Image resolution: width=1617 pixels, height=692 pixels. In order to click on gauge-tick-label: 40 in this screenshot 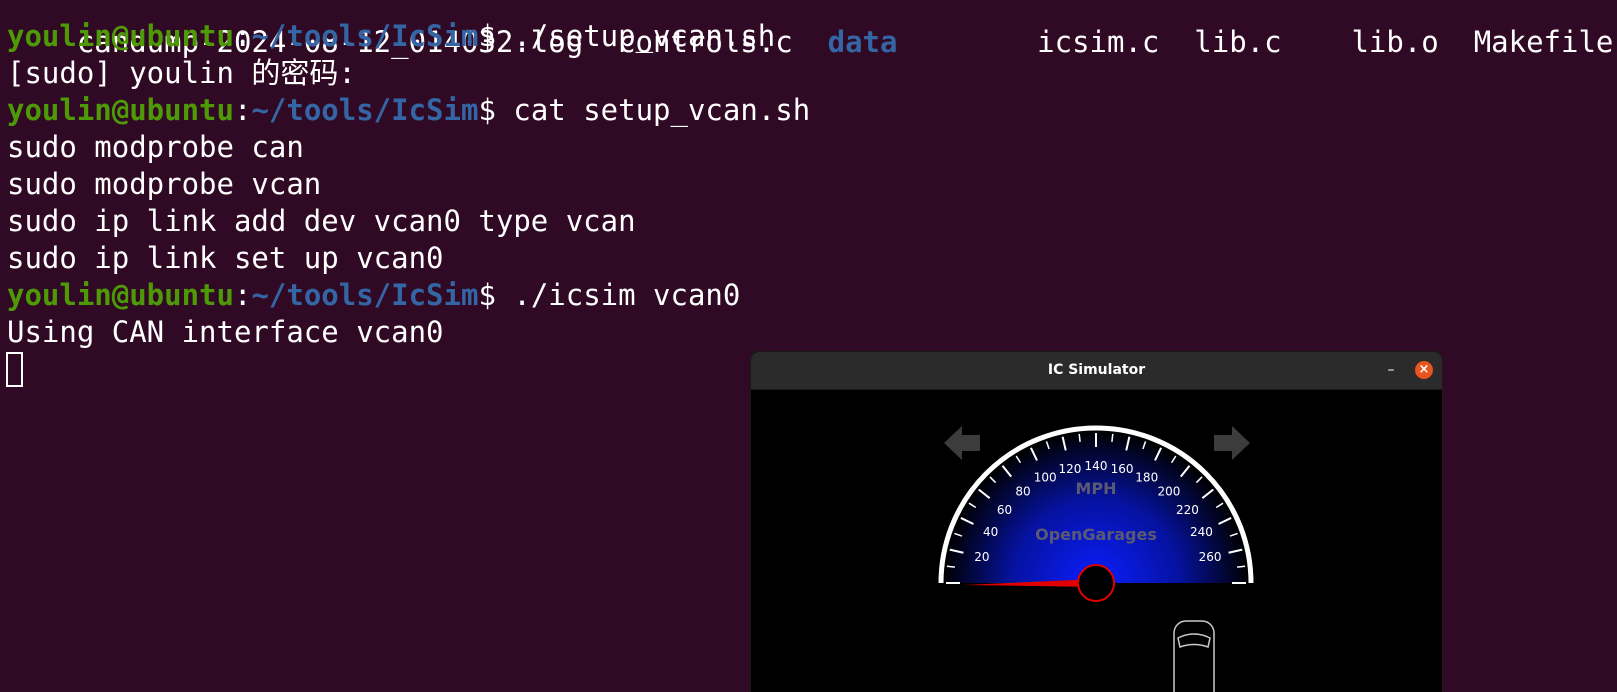, I will do `click(990, 532)`.